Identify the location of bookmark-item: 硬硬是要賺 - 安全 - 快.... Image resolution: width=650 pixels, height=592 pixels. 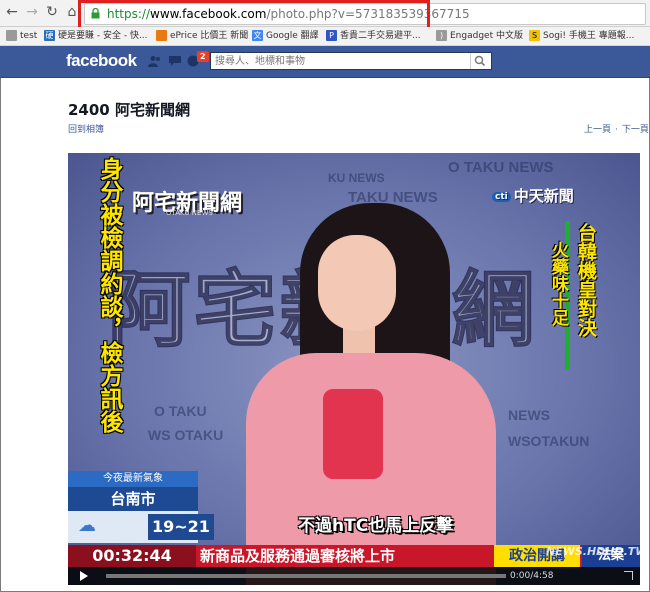
(96, 36).